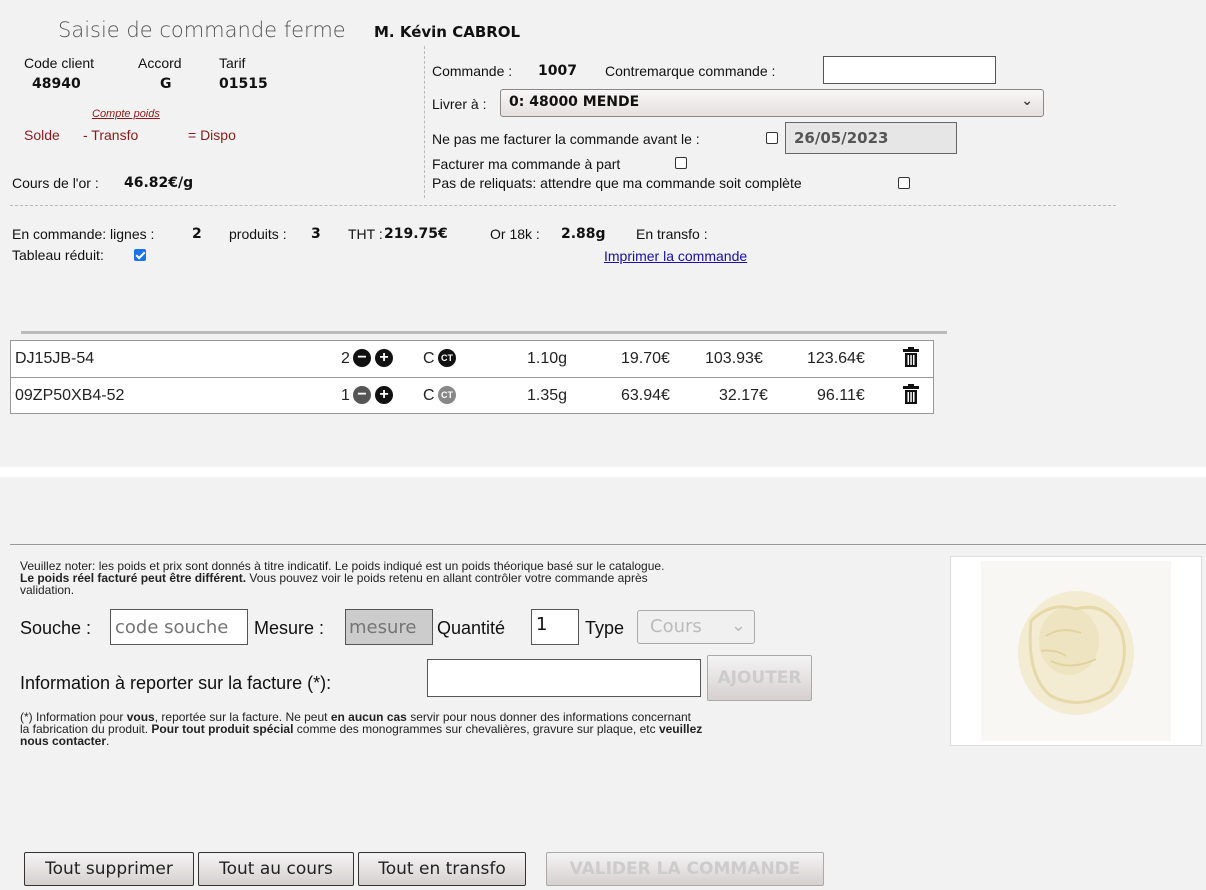 The width and height of the screenshot is (1206, 890). I want to click on separate-invoice-checkbox, so click(681, 163).